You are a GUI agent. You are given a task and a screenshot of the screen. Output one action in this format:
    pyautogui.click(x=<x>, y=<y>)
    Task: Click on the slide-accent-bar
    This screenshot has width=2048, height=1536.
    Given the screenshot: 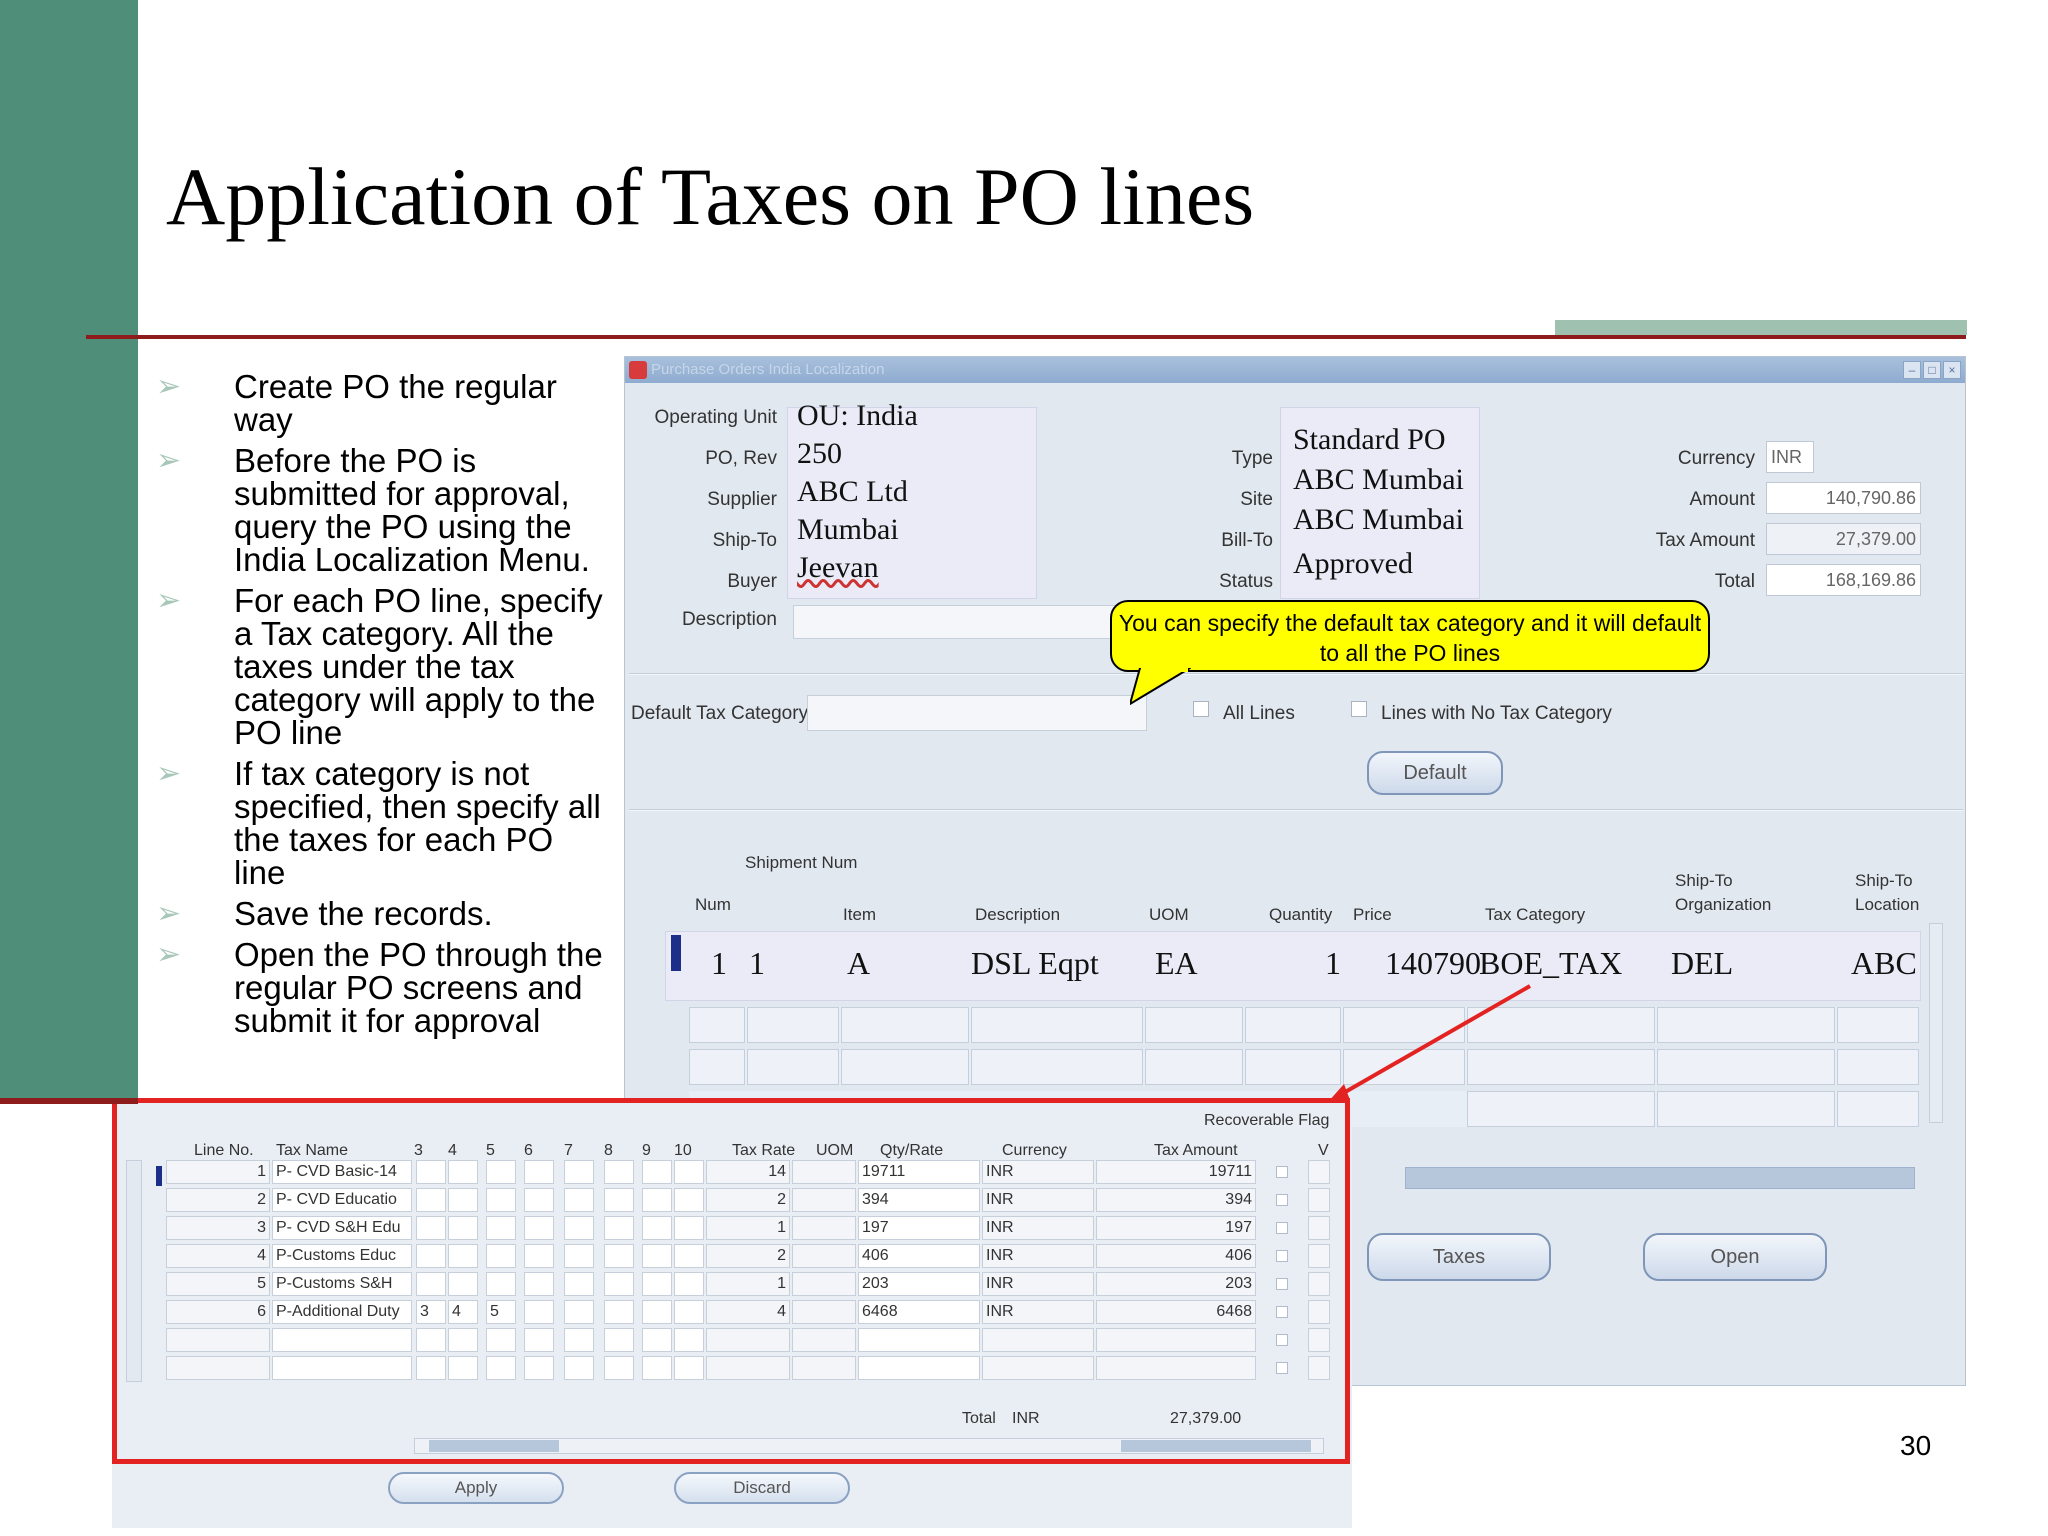 What is the action you would take?
    pyautogui.click(x=69, y=550)
    